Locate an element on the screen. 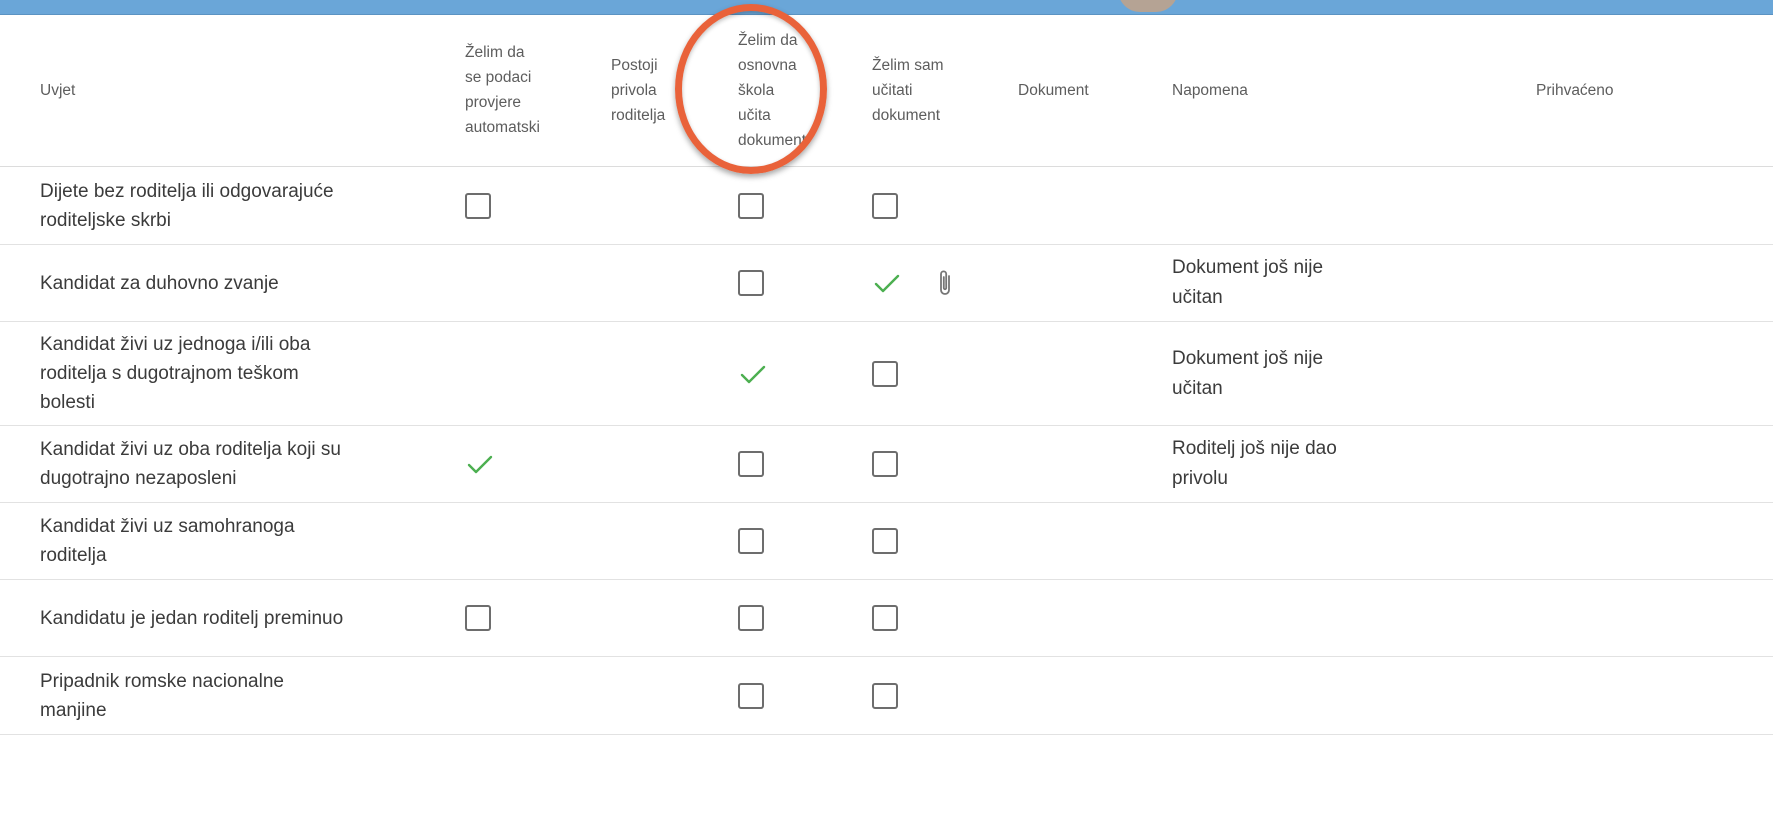 The width and height of the screenshot is (1773, 815). condition-label-cell: Pripadnik romske nacionalne manjine is located at coordinates (232, 695).